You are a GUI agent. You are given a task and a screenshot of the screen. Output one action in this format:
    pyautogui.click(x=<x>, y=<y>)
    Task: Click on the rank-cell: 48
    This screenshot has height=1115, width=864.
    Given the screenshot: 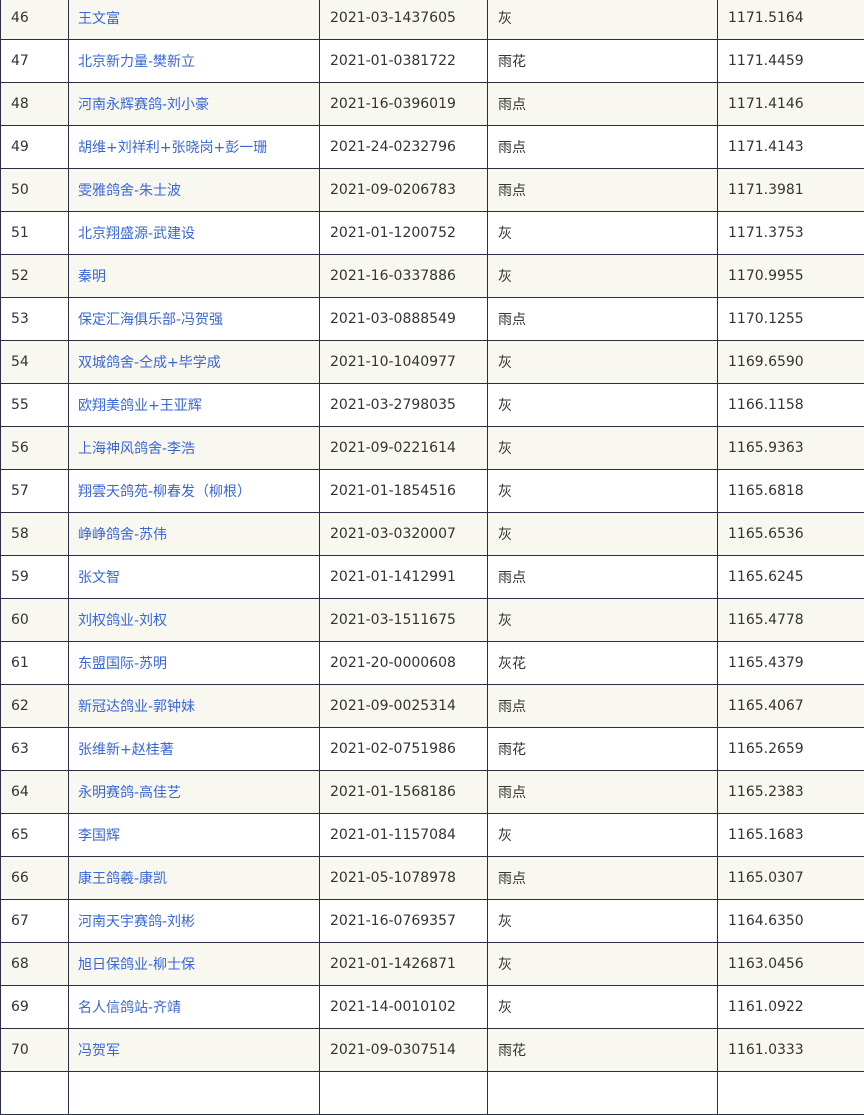 What is the action you would take?
    pyautogui.click(x=35, y=104)
    